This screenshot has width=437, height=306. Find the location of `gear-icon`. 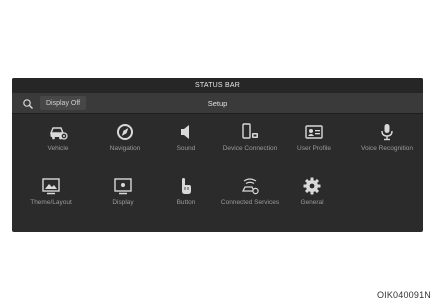

gear-icon is located at coordinates (312, 186).